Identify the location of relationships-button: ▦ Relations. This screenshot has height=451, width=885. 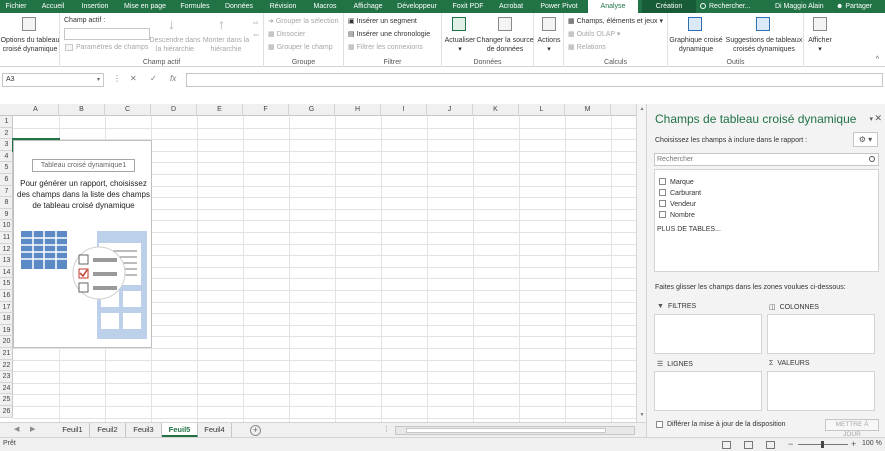
(587, 47).